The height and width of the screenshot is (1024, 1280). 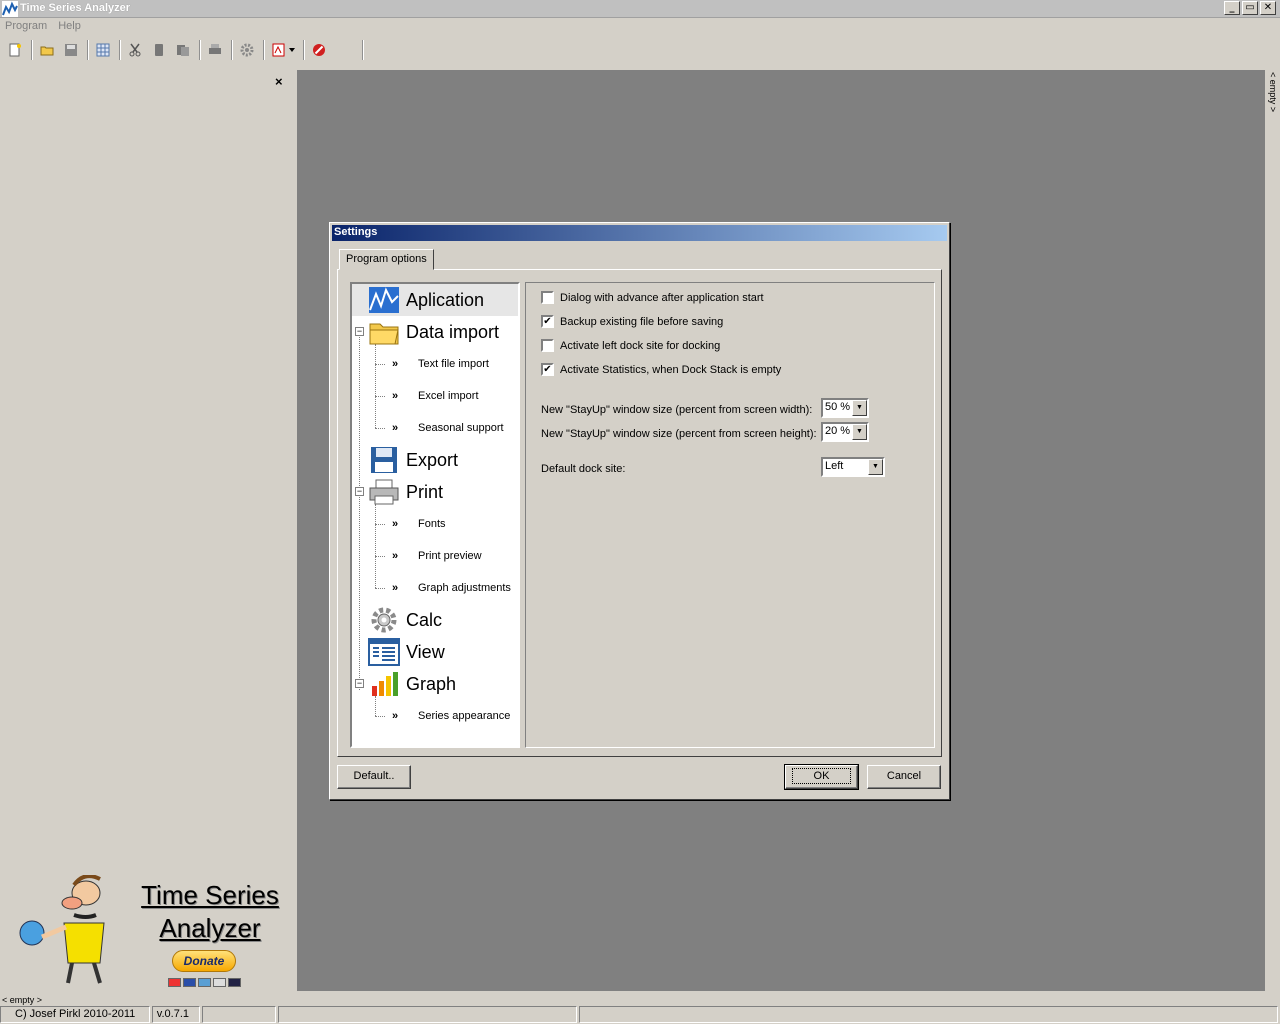 I want to click on open-folder-icon, so click(x=47, y=51).